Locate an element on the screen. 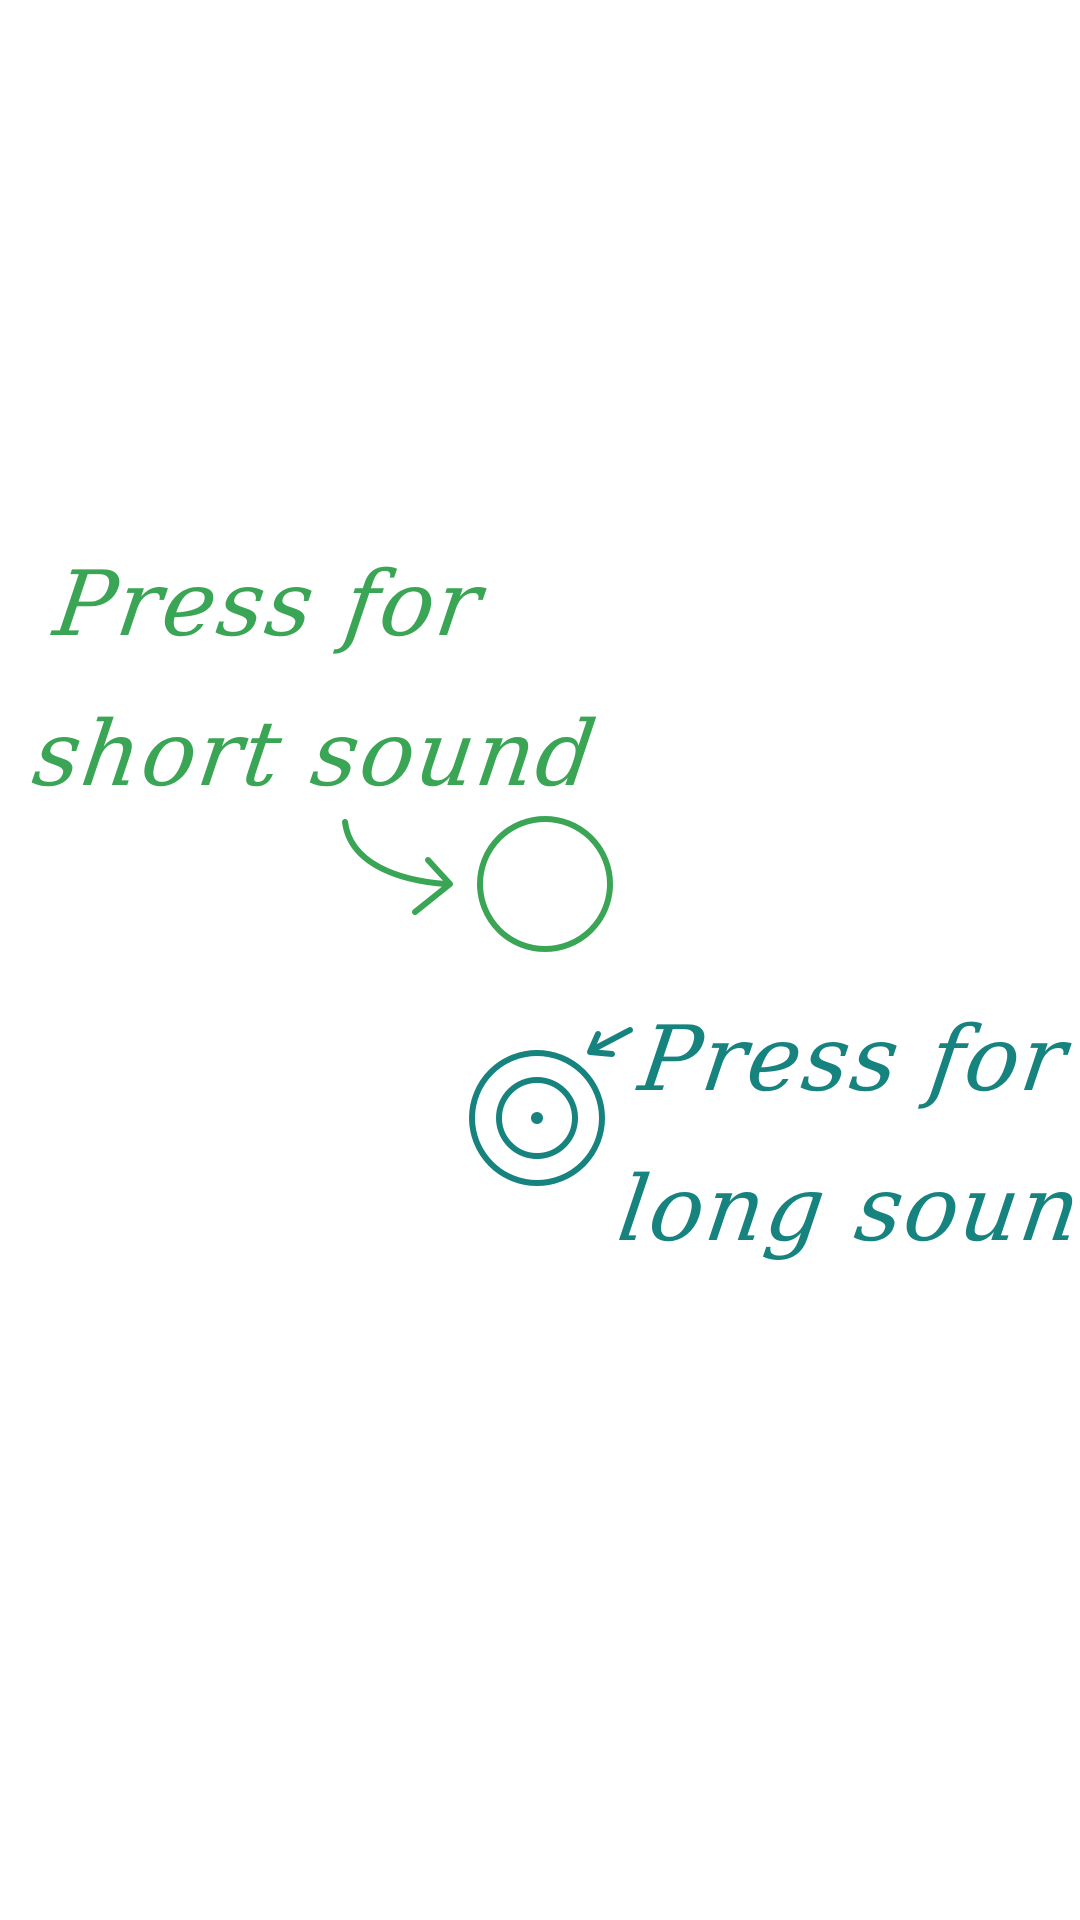 The width and height of the screenshot is (1080, 1920). curved-arrow-icon is located at coordinates (397, 867).